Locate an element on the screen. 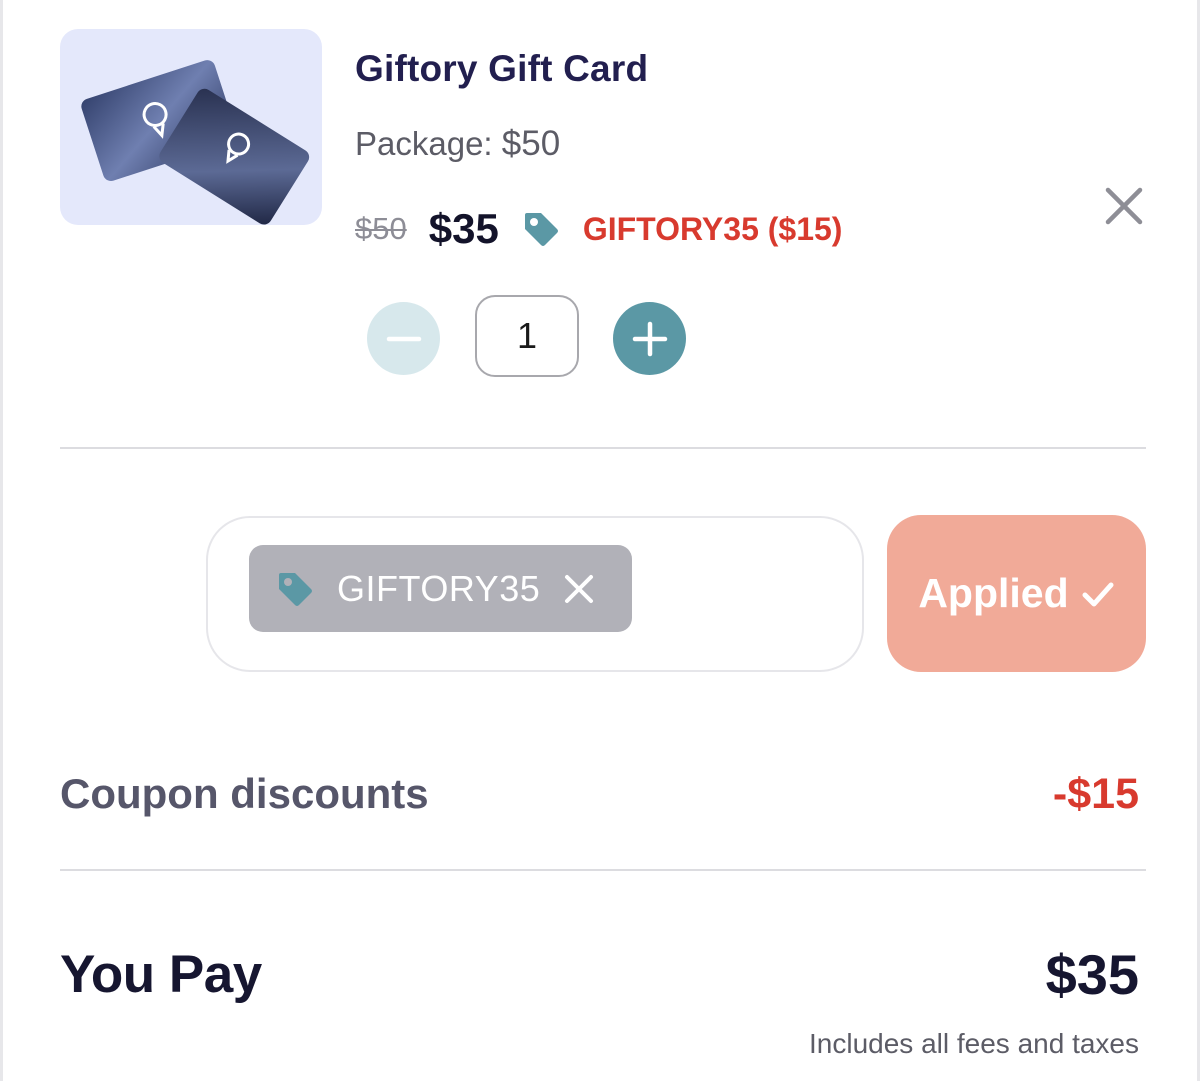  package-info: Package: $50 is located at coordinates (457, 144).